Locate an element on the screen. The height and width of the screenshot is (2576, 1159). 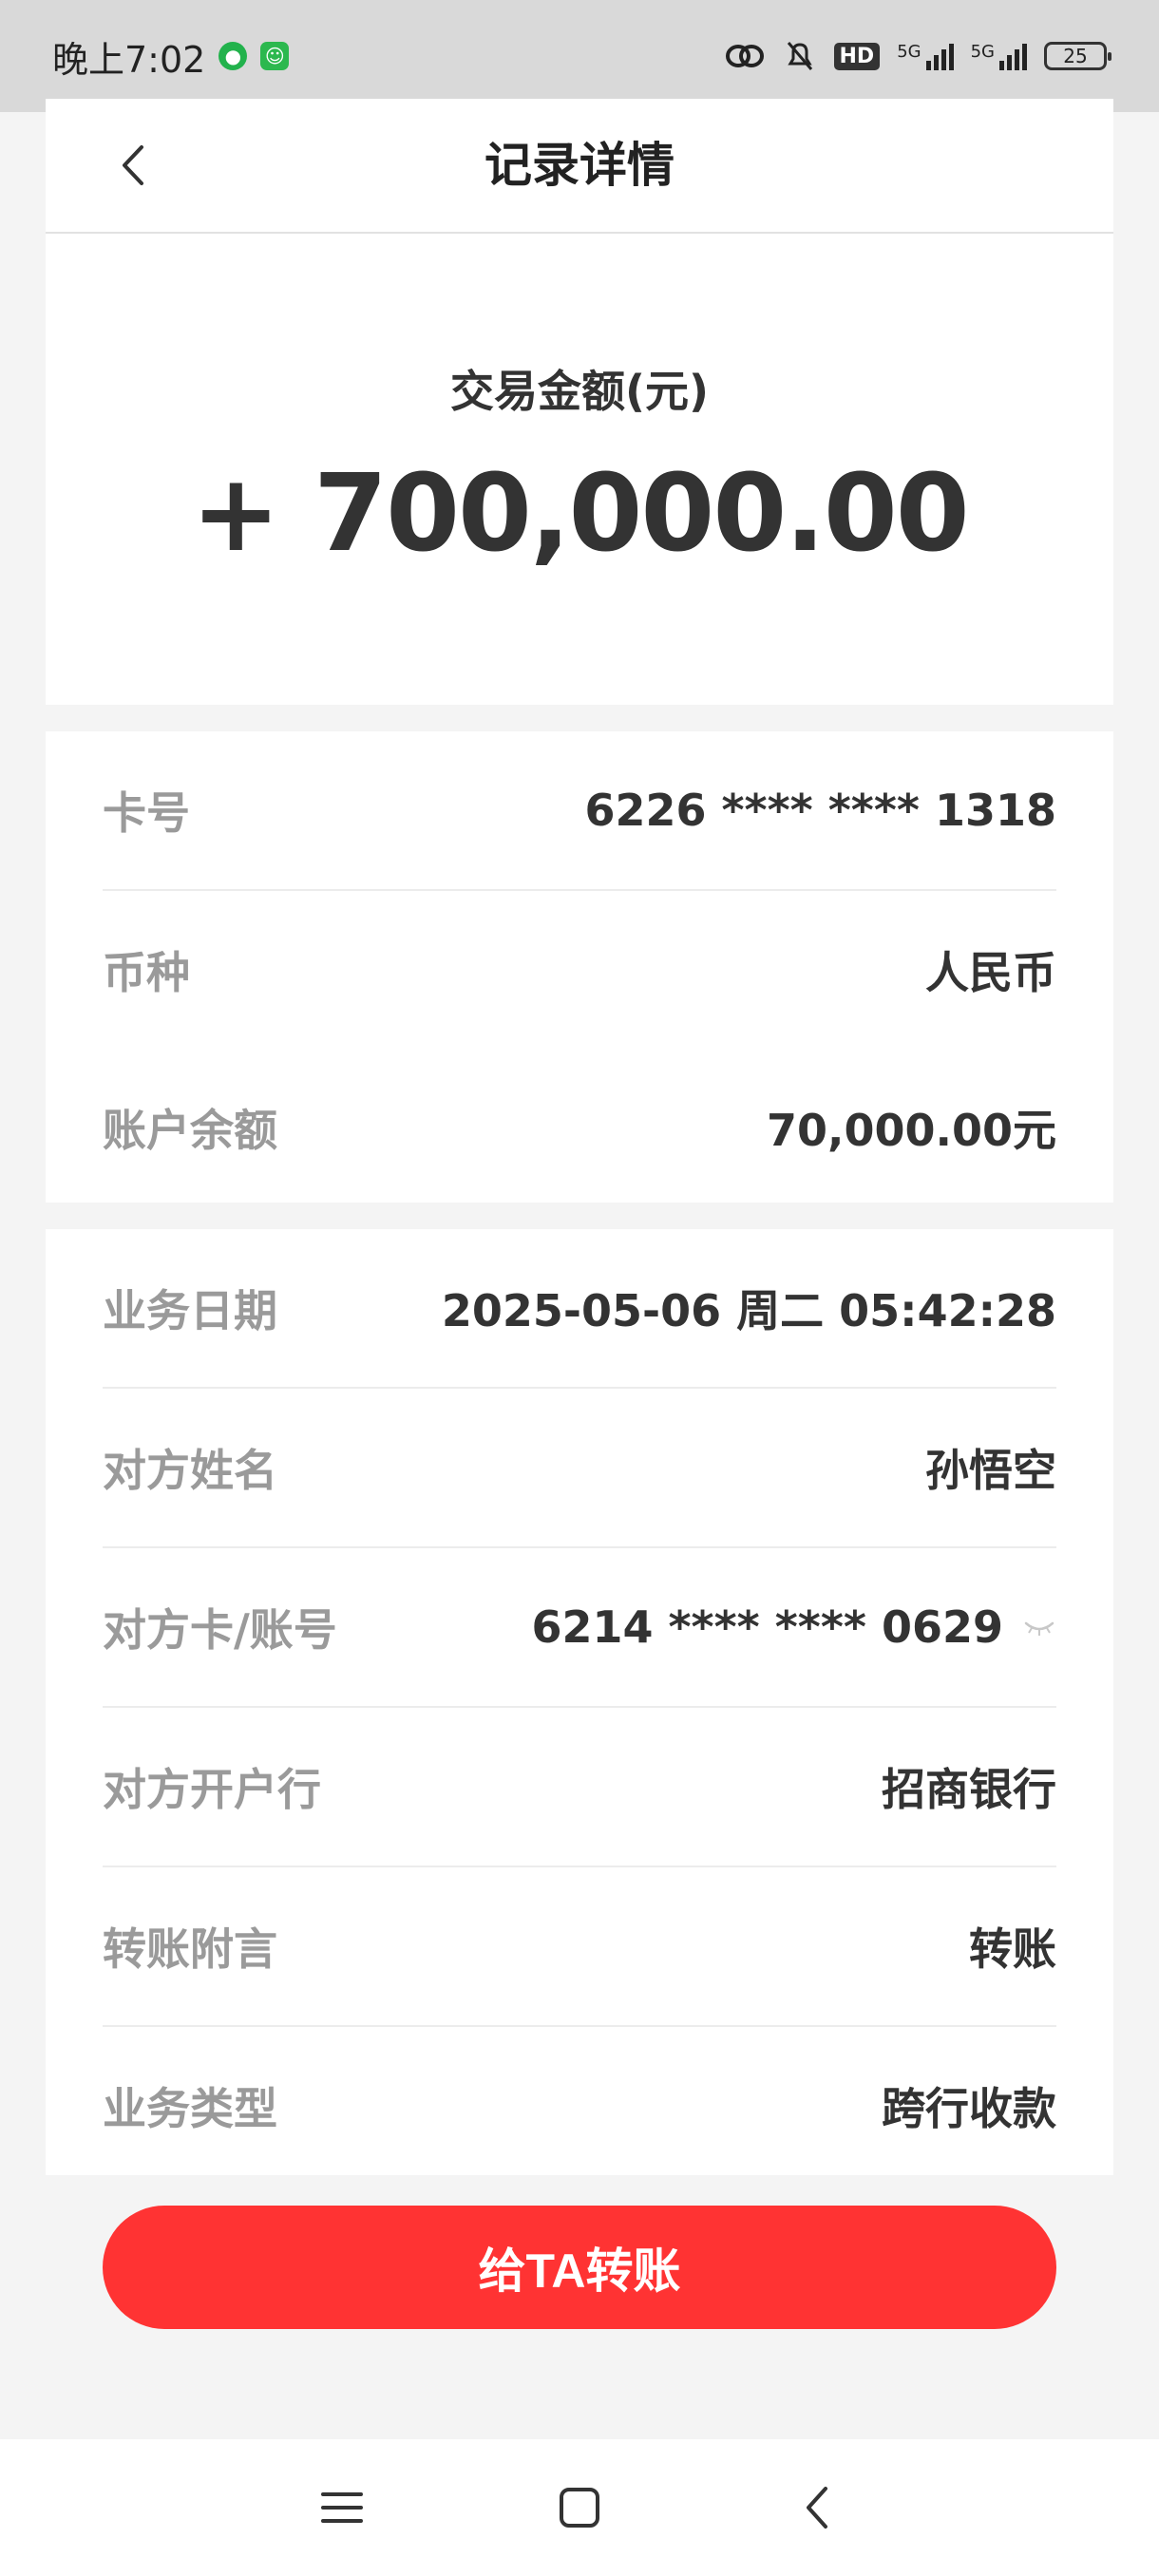
battery-level: 25 is located at coordinates (1075, 56).